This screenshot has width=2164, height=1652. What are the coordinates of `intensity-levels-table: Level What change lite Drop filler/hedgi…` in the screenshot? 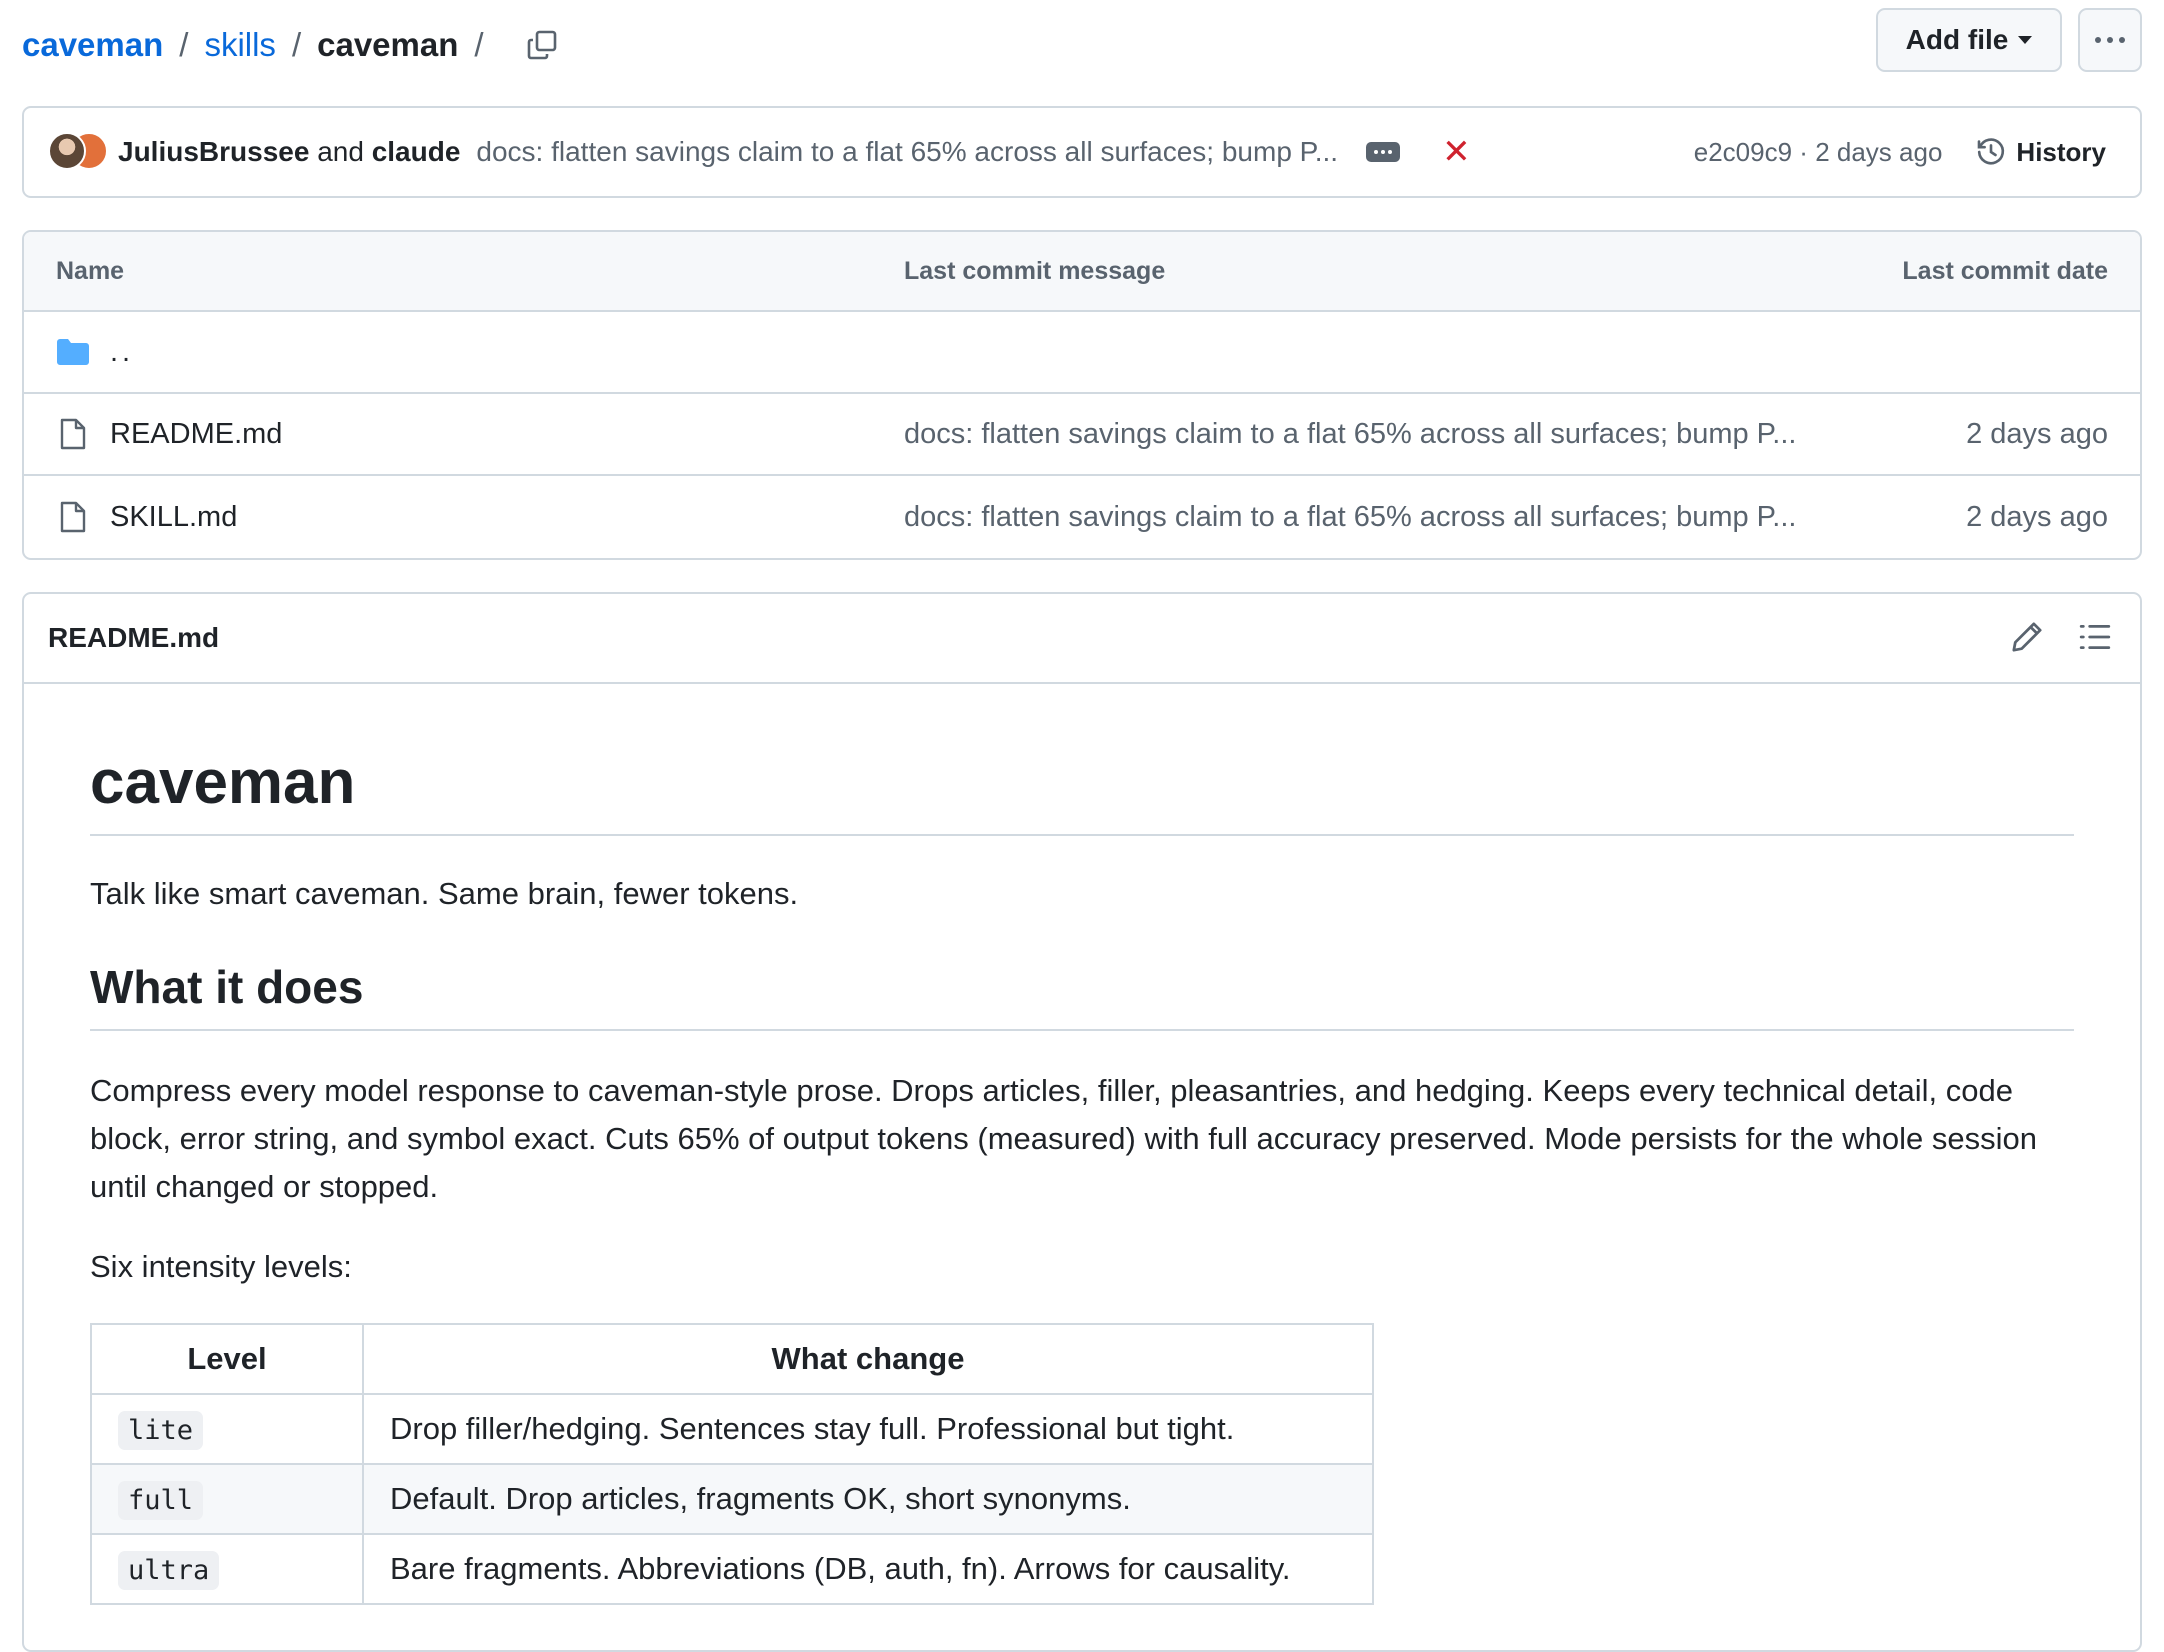 It's located at (732, 1463).